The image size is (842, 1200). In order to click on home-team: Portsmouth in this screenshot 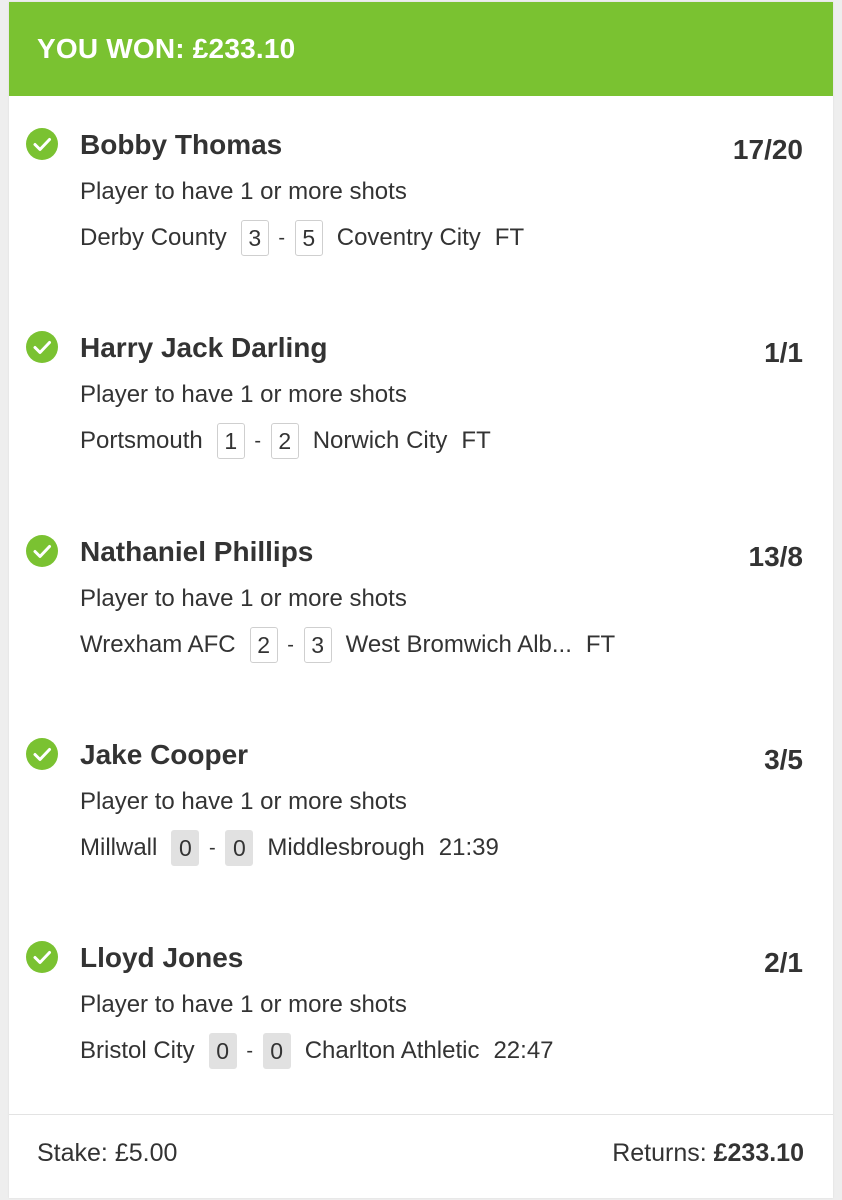, I will do `click(141, 440)`.